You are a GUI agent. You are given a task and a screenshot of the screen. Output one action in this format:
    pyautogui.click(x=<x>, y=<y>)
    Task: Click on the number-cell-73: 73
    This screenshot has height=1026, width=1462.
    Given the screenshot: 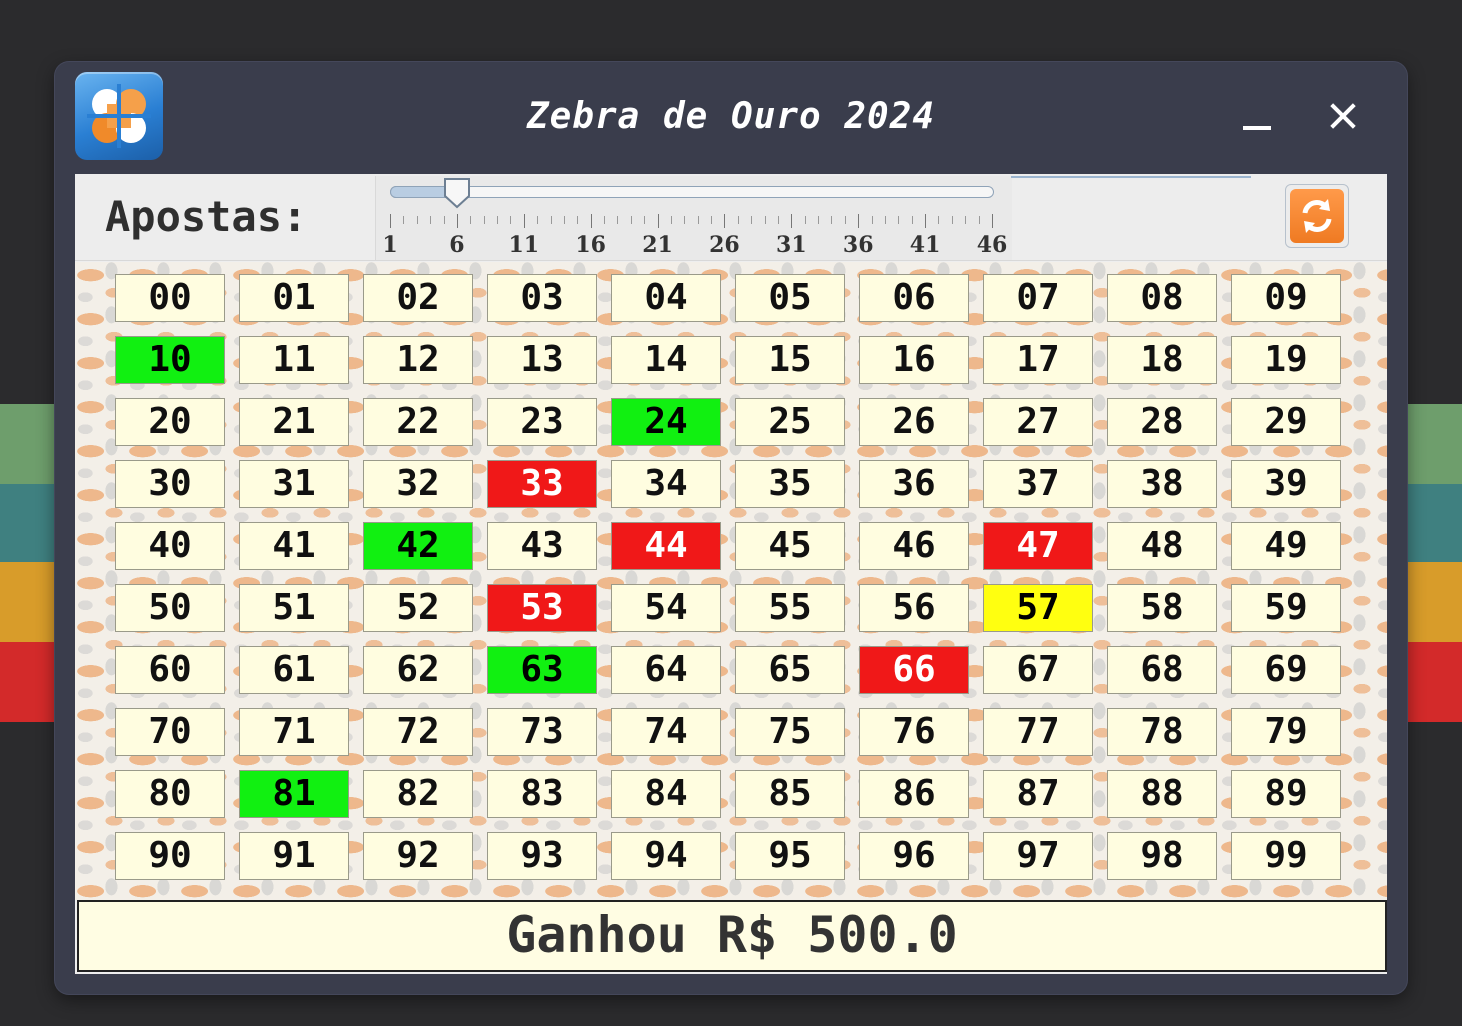 What is the action you would take?
    pyautogui.click(x=542, y=732)
    